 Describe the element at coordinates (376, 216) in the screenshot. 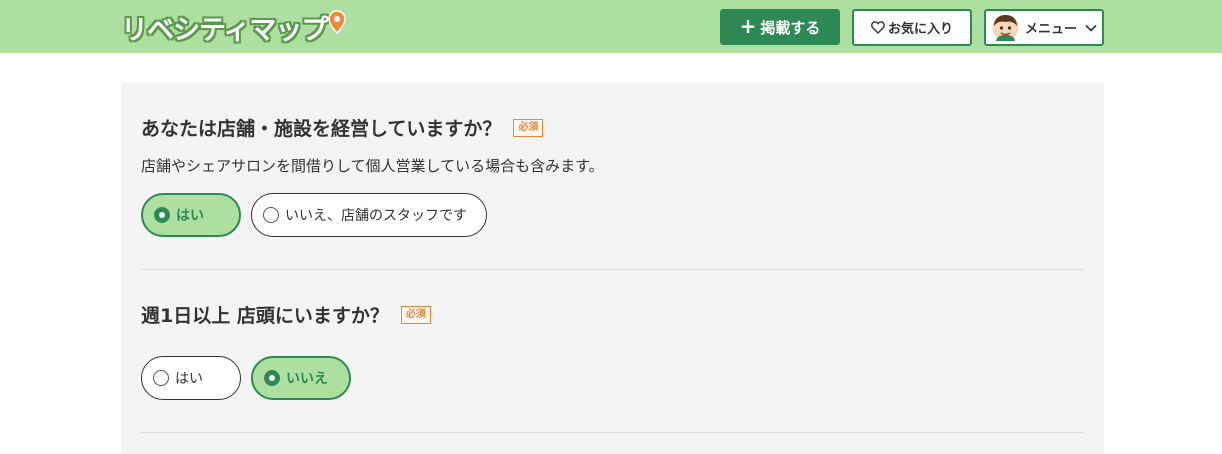

I see `option-label: いいえ、店舗のスタッフです` at that location.